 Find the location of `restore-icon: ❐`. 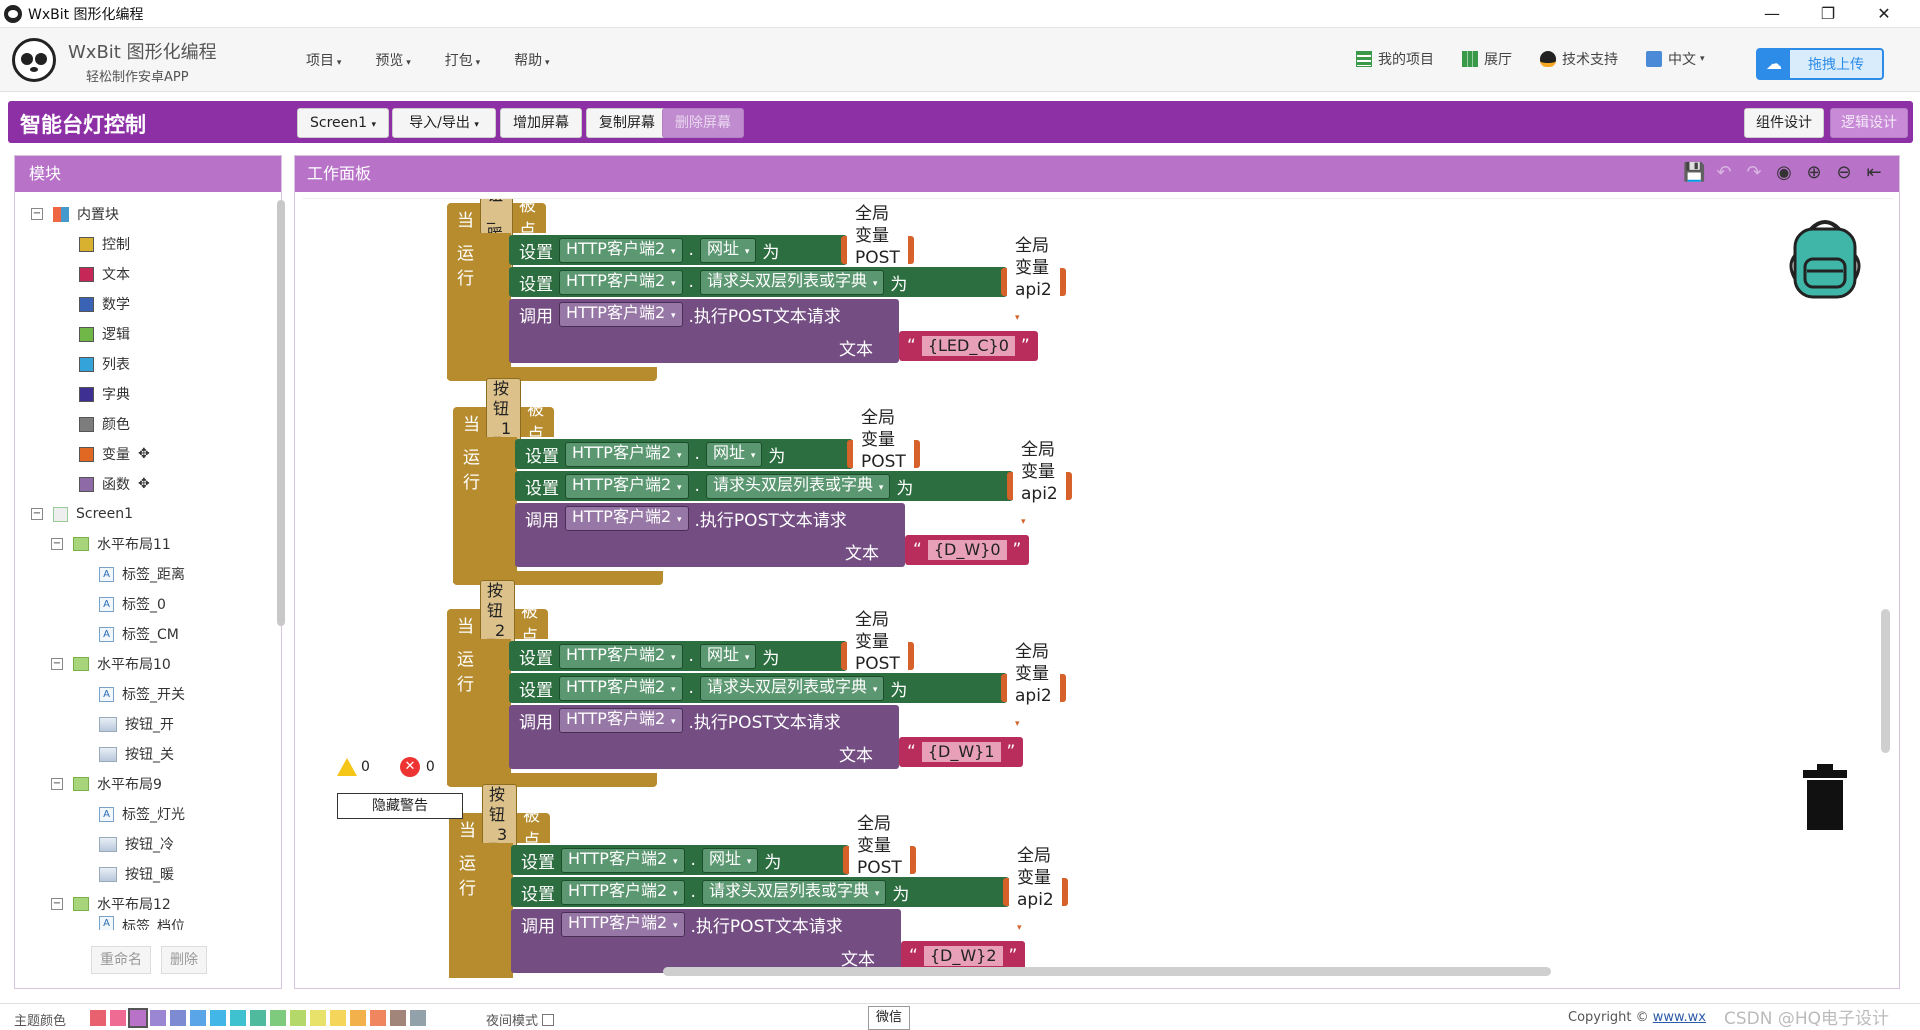

restore-icon: ❐ is located at coordinates (1828, 14).